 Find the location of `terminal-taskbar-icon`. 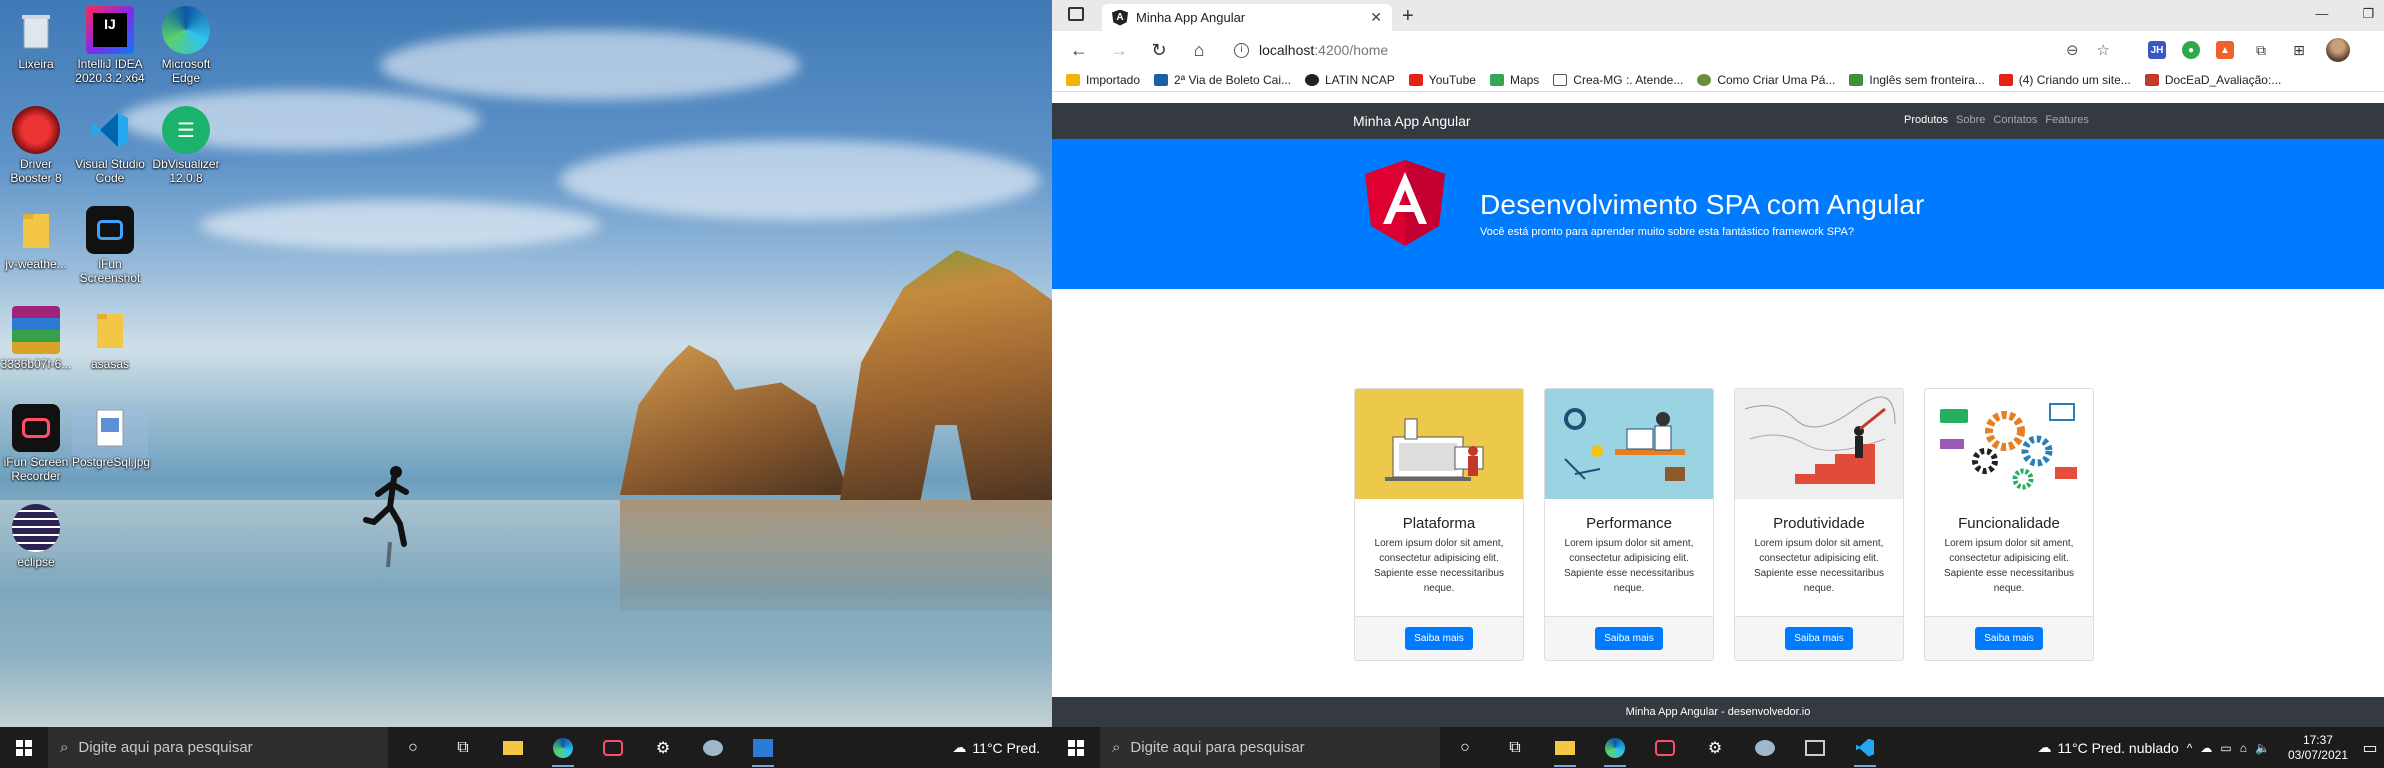

terminal-taskbar-icon is located at coordinates (1815, 747).